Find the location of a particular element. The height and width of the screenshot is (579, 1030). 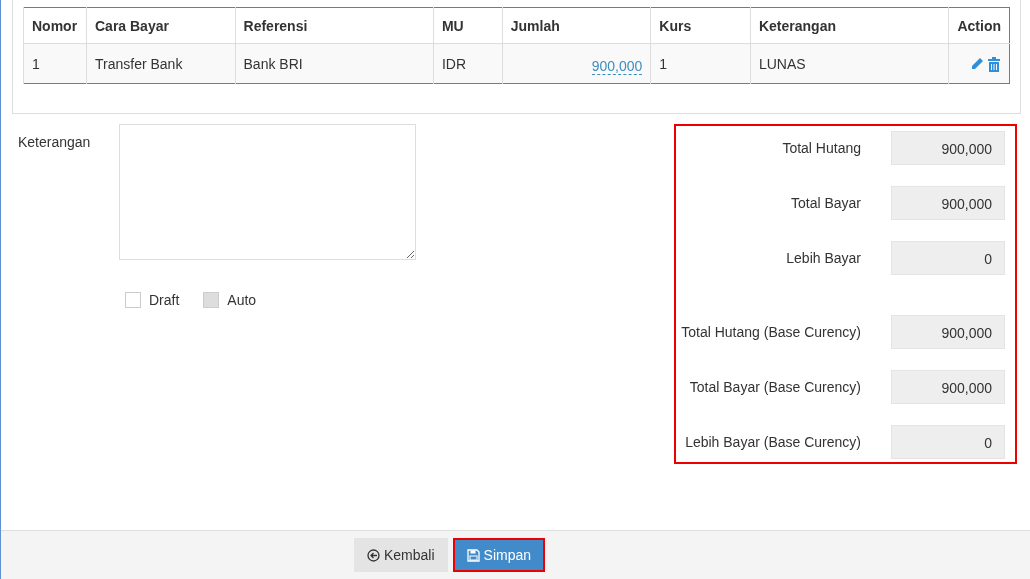

column-header: Kurs is located at coordinates (700, 25).